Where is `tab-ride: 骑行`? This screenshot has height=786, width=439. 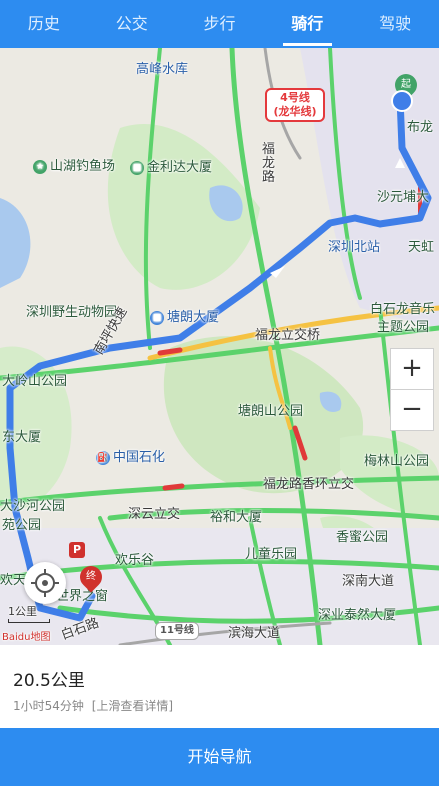 tab-ride: 骑行 is located at coordinates (307, 24).